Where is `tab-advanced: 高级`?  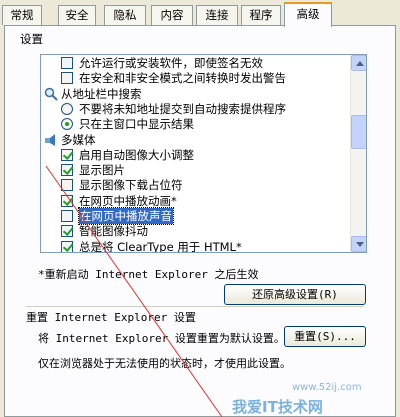
tab-advanced: 高级 is located at coordinates (308, 14).